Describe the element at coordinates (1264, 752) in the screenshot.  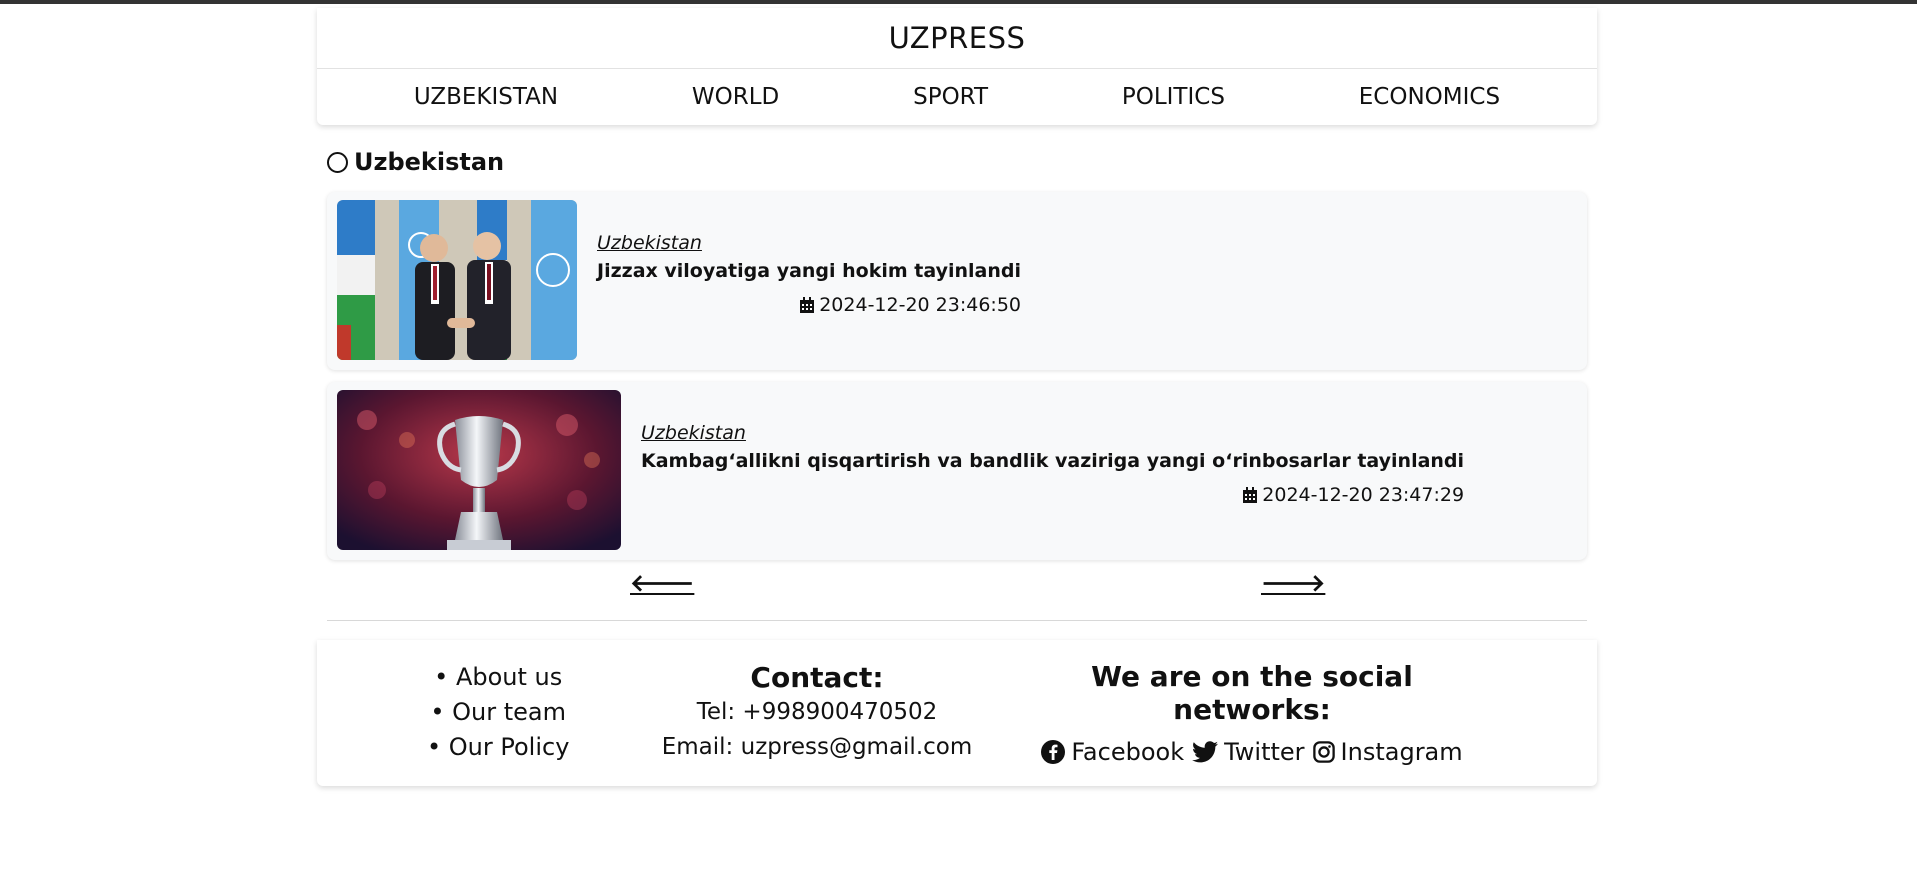
I see `twitter-label: Twitter` at that location.